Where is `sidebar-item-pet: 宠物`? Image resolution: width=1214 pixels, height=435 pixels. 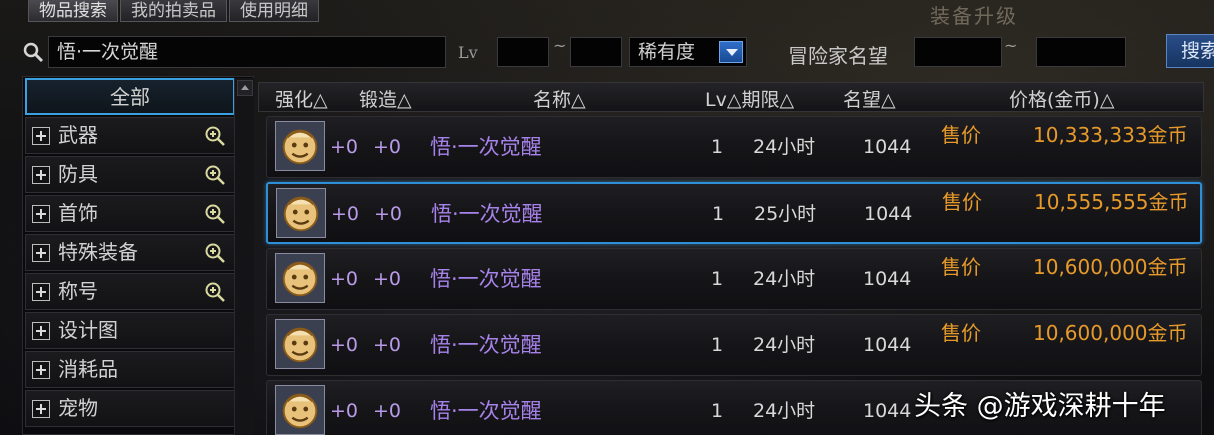
sidebar-item-pet: 宠物 is located at coordinates (130, 408).